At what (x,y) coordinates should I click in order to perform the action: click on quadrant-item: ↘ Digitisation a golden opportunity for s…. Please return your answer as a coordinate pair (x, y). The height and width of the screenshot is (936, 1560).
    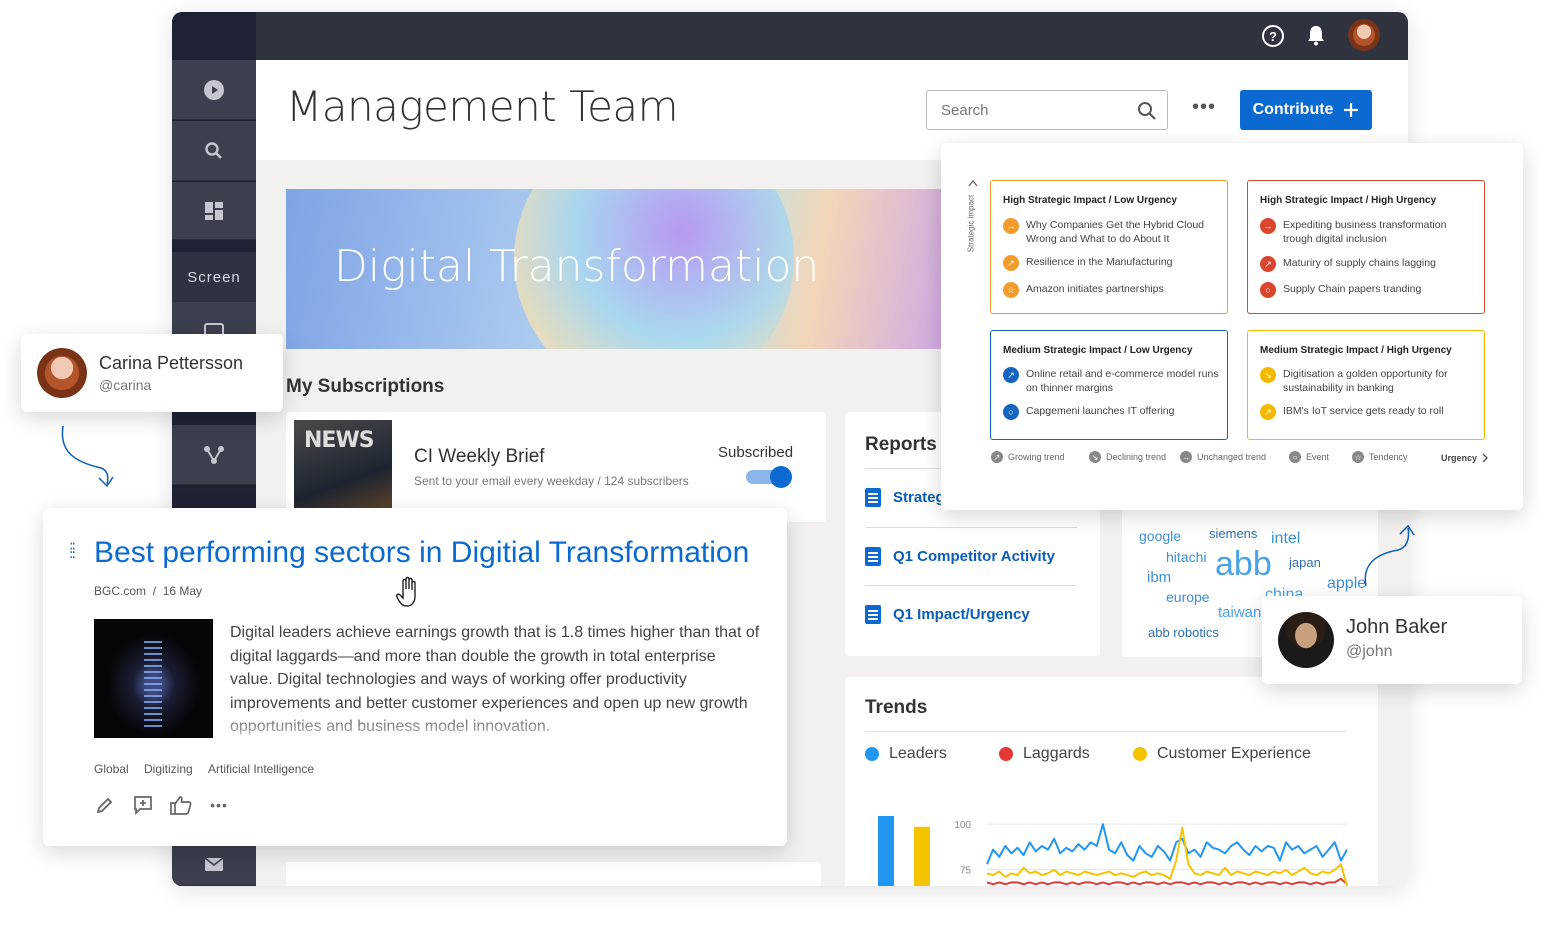
    Looking at the image, I should click on (1369, 381).